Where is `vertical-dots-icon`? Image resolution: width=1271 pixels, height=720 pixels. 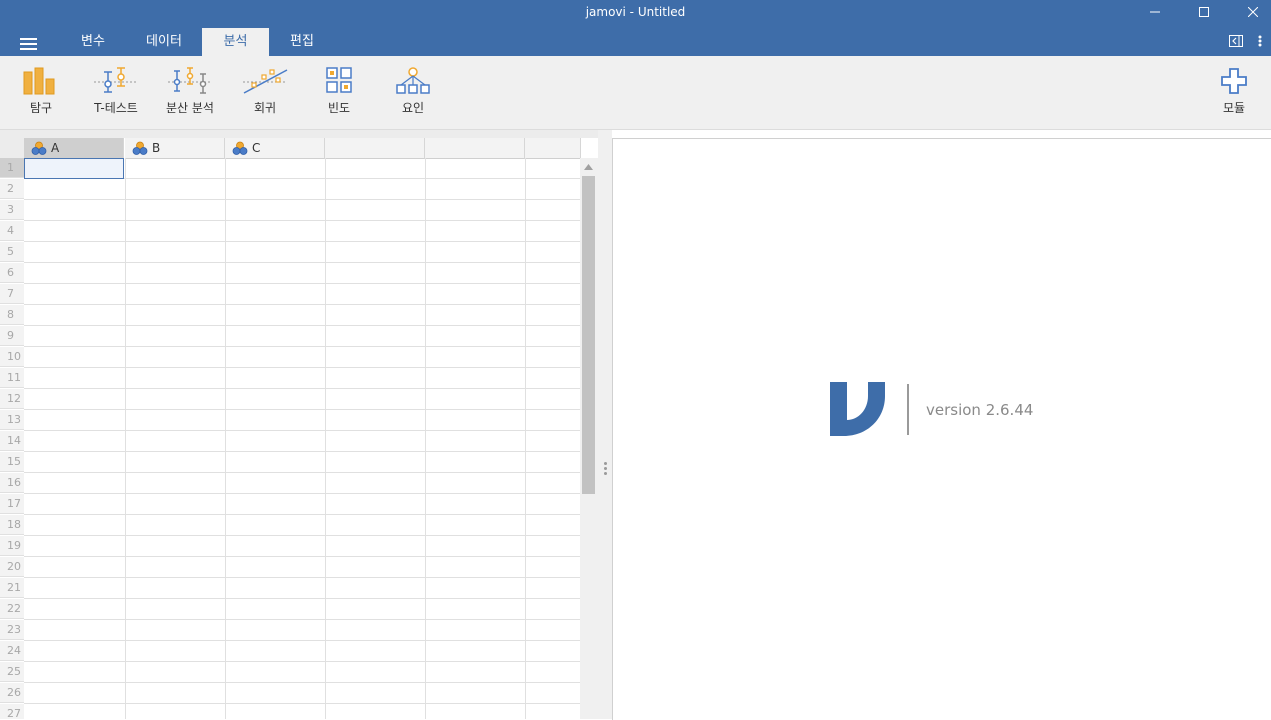
vertical-dots-icon is located at coordinates (1260, 41).